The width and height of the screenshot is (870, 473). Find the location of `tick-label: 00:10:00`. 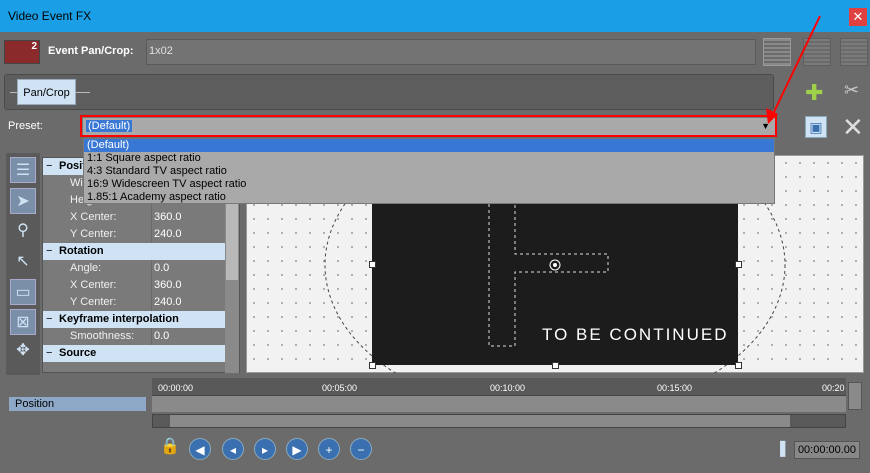

tick-label: 00:10:00 is located at coordinates (508, 388).